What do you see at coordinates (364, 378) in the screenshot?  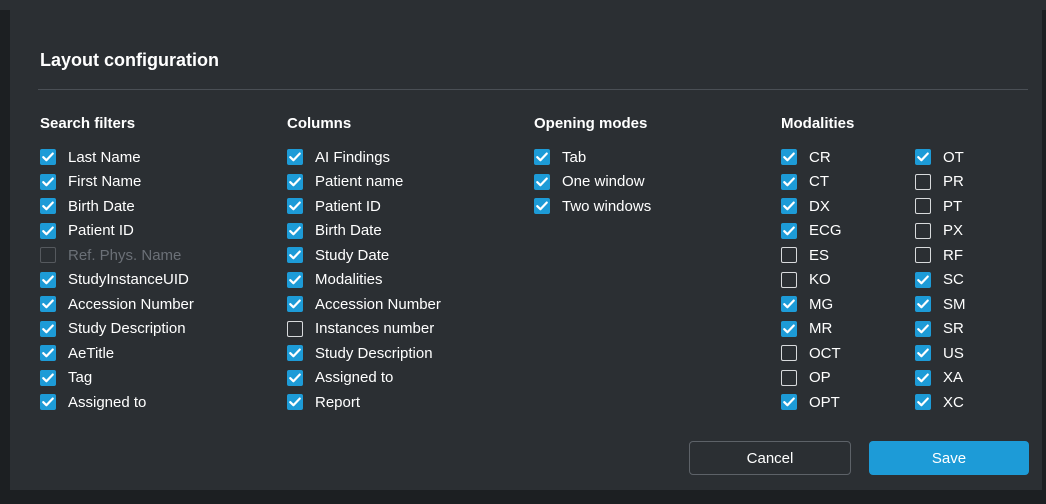 I see `column-checkbox-assigned-to: Assigned to` at bounding box center [364, 378].